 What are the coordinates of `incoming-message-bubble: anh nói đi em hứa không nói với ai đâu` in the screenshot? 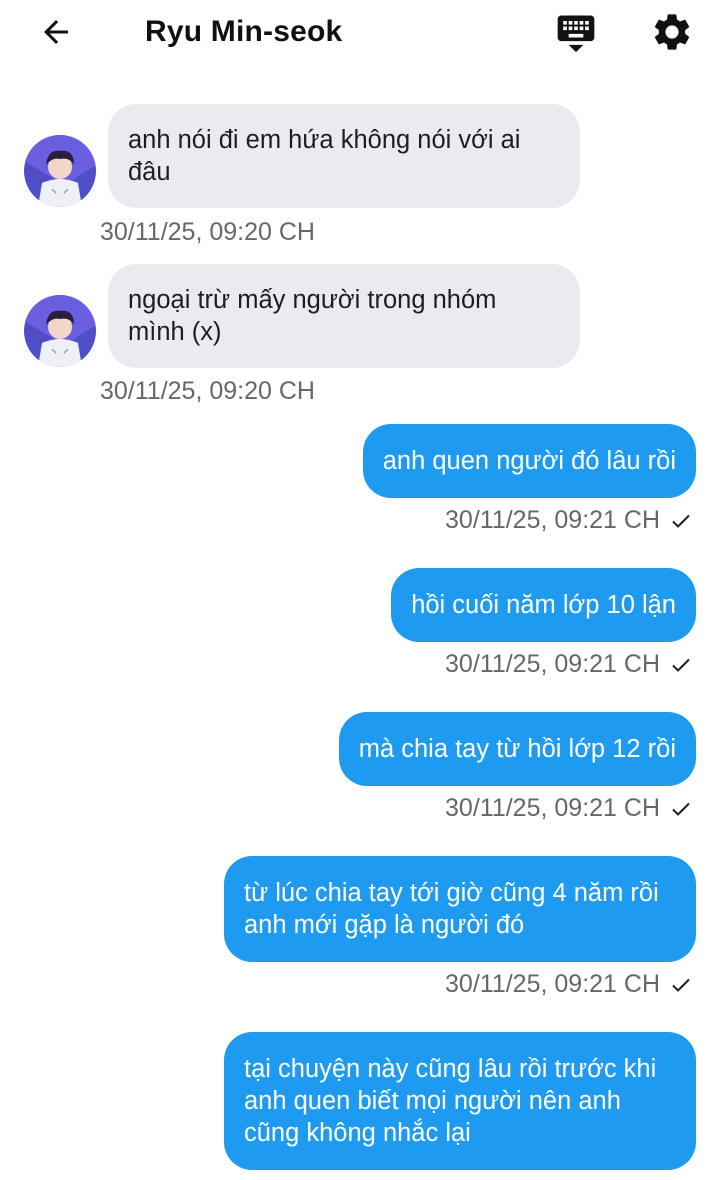 It's located at (344, 156).